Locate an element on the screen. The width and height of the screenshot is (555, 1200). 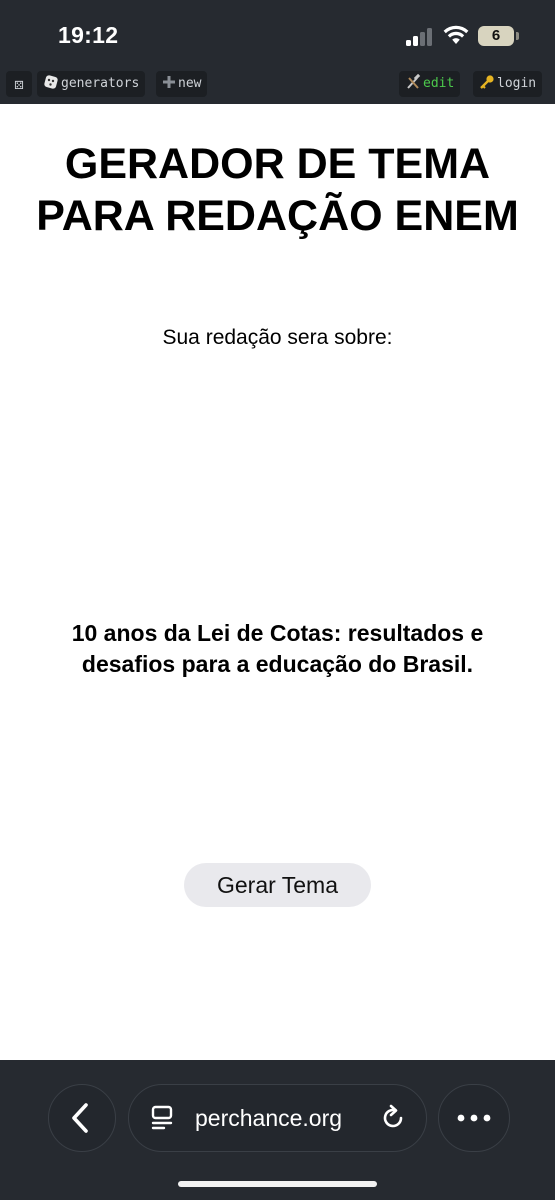
new-label: new is located at coordinates (190, 83).